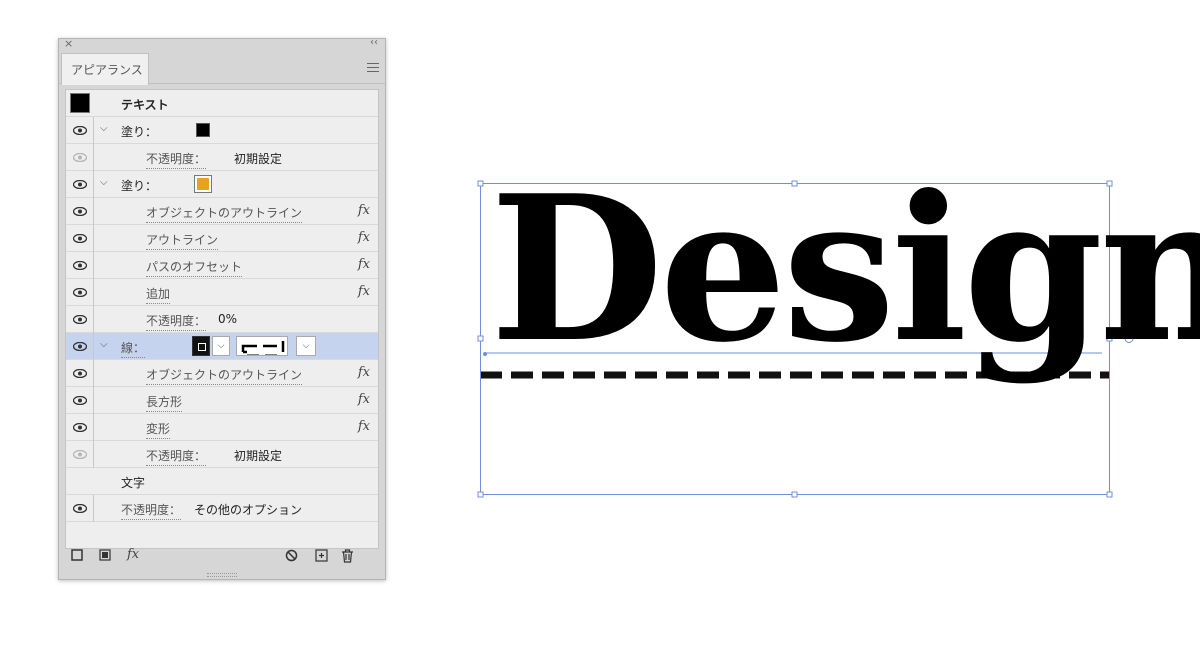  What do you see at coordinates (164, 402) in the screenshot?
I see `effect-rectangle-link: 長方形` at bounding box center [164, 402].